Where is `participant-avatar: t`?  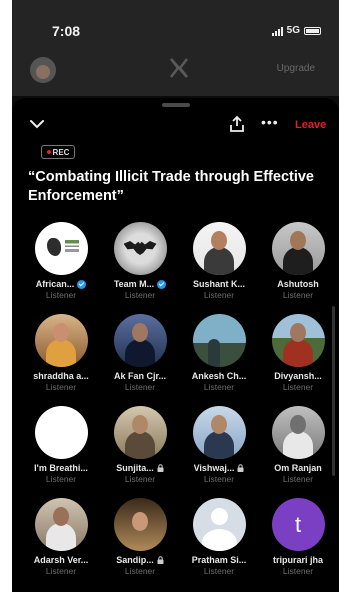
participant-avatar: t is located at coordinates (298, 524).